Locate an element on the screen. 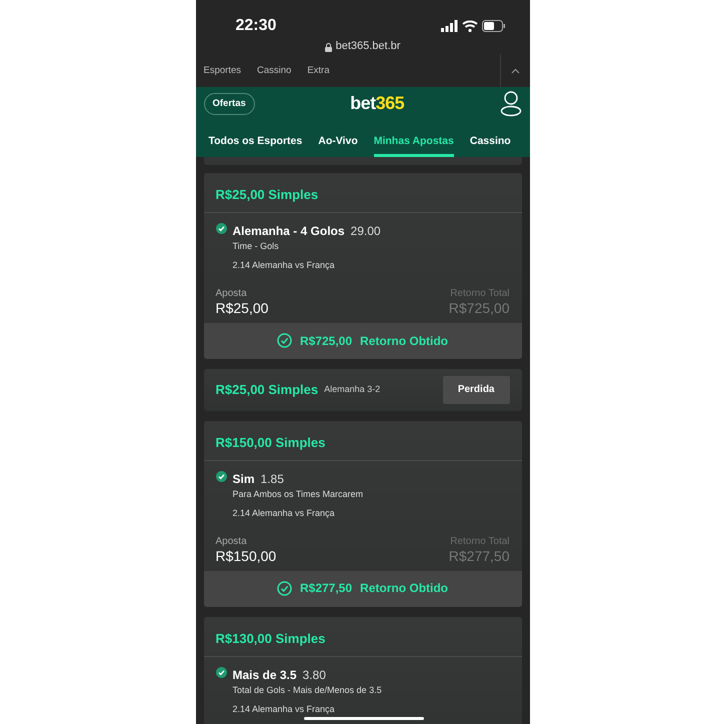  result-amount: R$725,00 is located at coordinates (326, 341).